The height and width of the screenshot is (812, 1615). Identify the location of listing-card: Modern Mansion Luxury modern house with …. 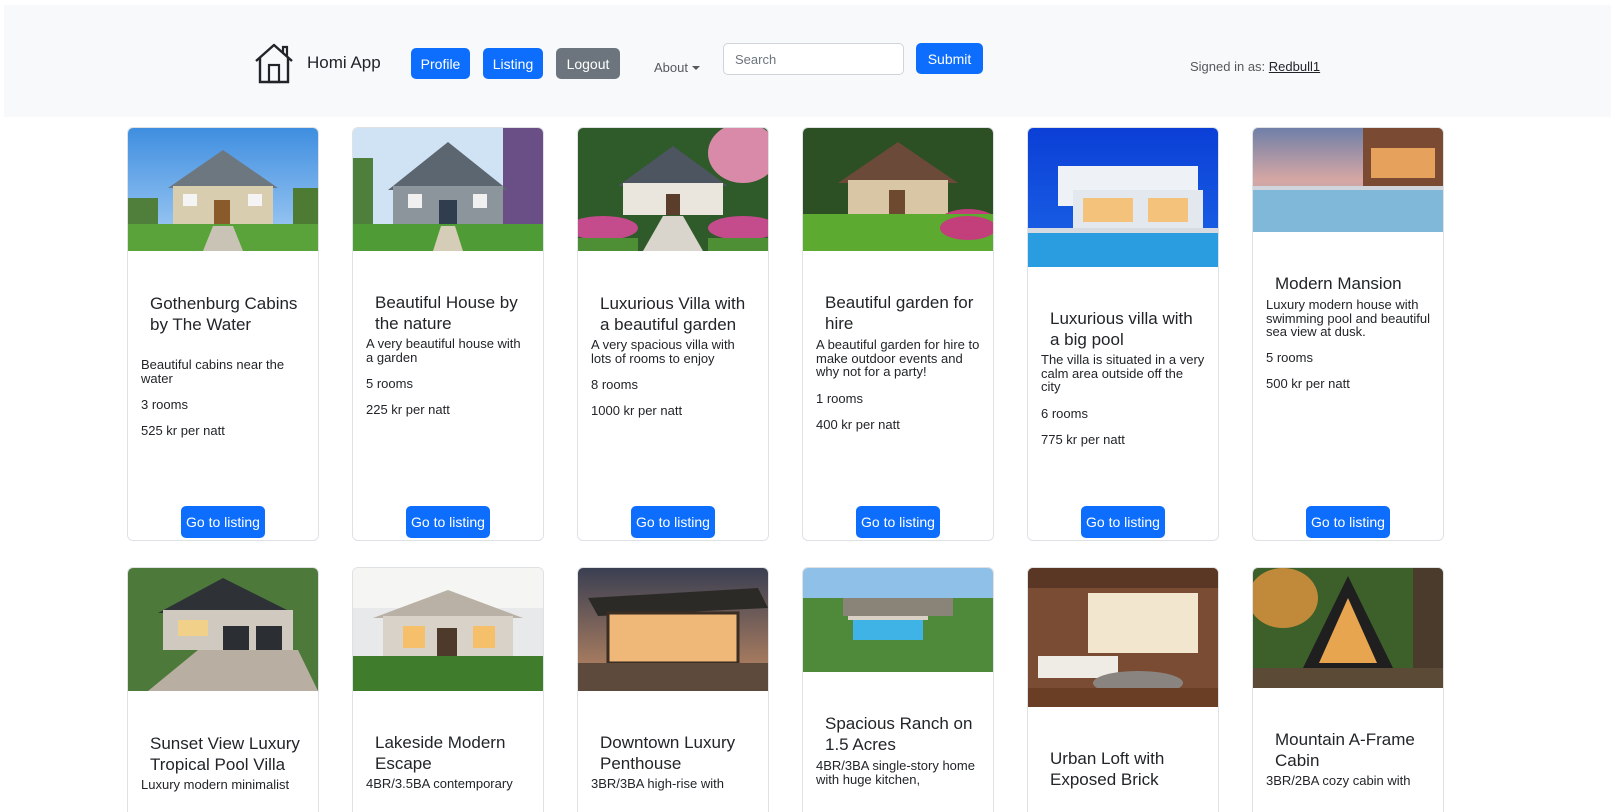
(1348, 334).